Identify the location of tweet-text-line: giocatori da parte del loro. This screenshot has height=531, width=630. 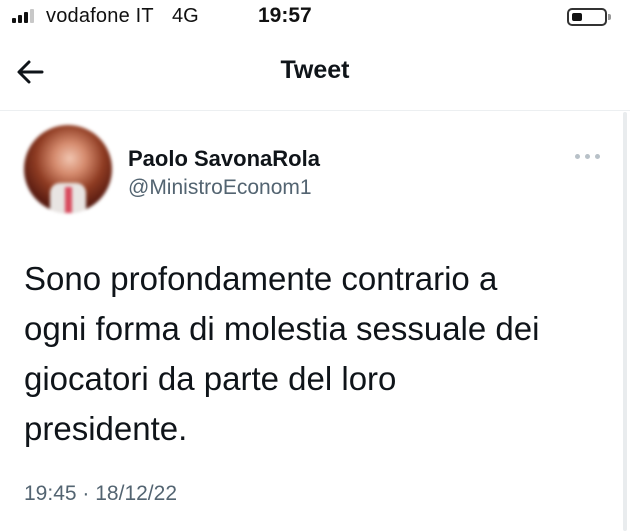
(210, 378).